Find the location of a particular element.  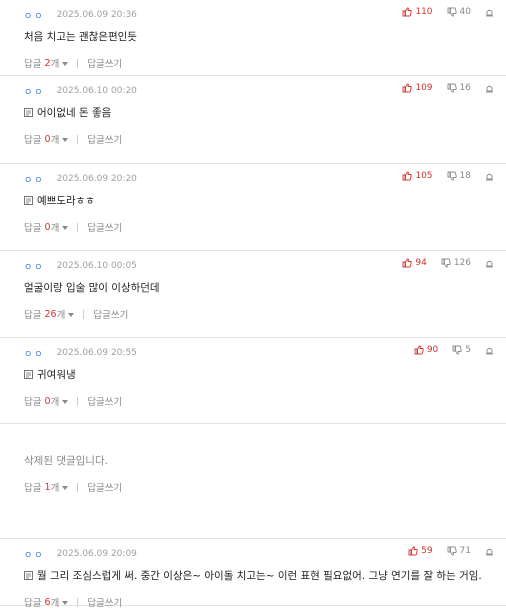

upvote-button: 90 is located at coordinates (426, 350).